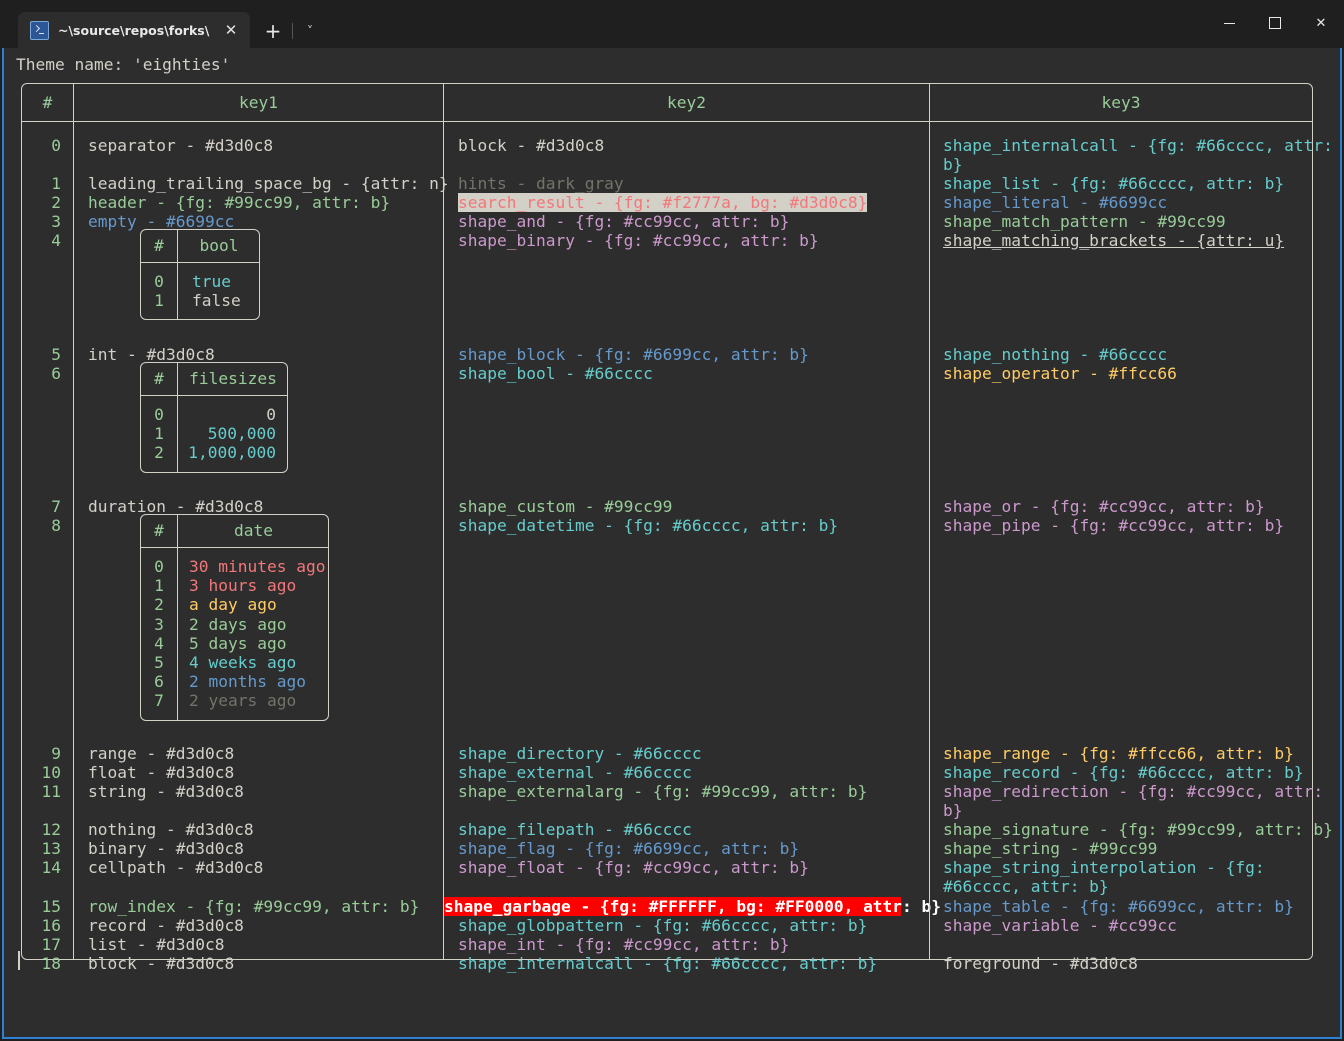 The image size is (1344, 1041). I want to click on nested-date-value: 30 minutes ago, so click(257, 566).